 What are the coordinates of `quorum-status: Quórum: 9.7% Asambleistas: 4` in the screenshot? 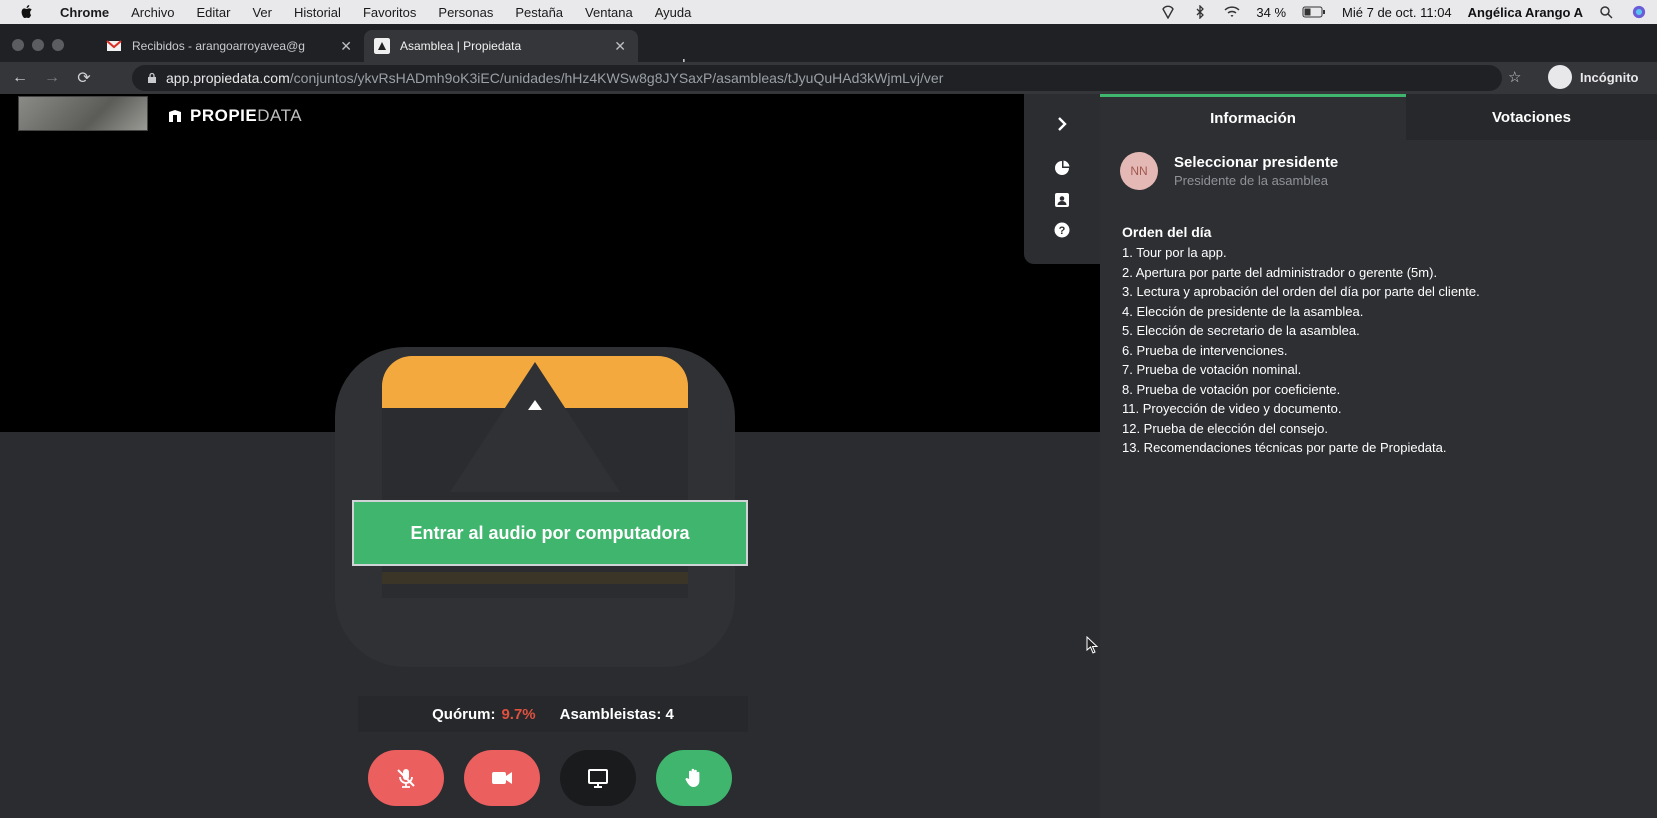 It's located at (553, 714).